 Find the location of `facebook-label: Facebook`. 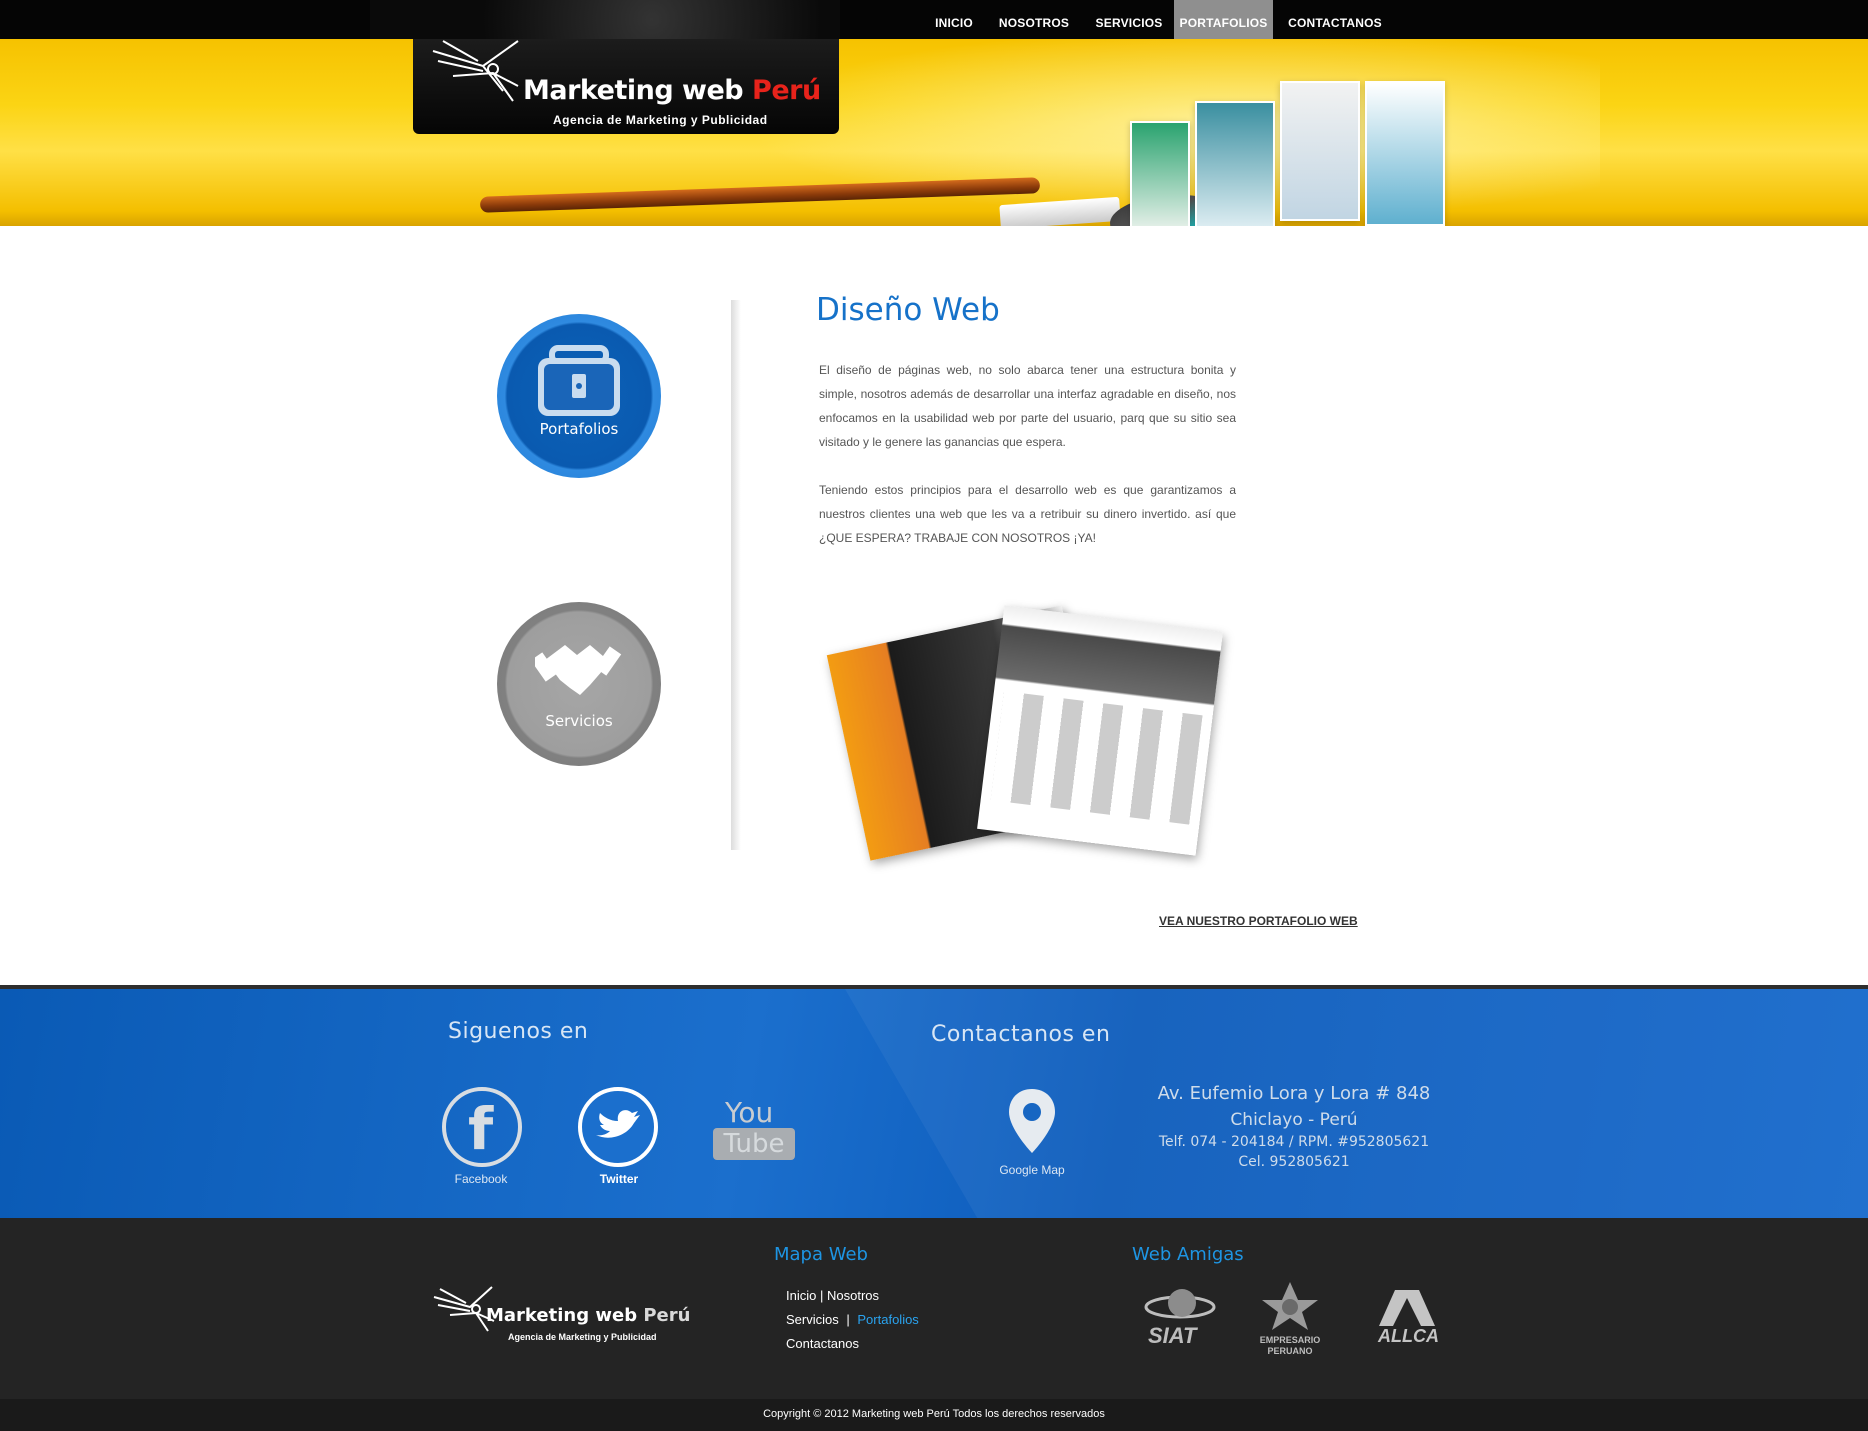

facebook-label: Facebook is located at coordinates (481, 1179).